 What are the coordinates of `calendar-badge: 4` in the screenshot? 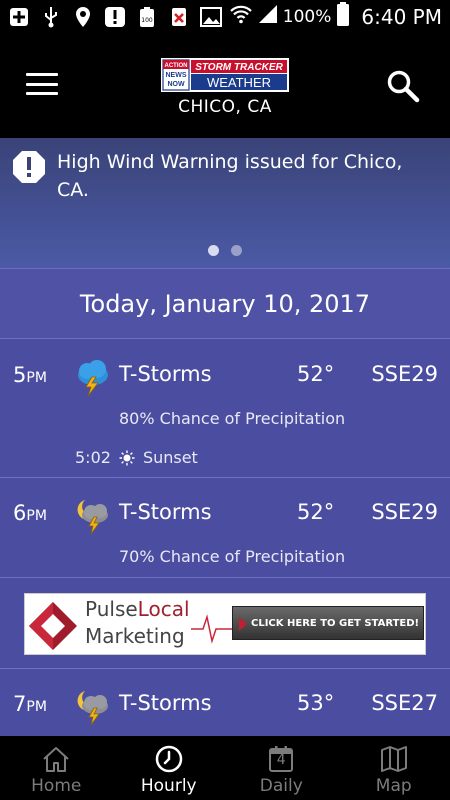 It's located at (281, 760).